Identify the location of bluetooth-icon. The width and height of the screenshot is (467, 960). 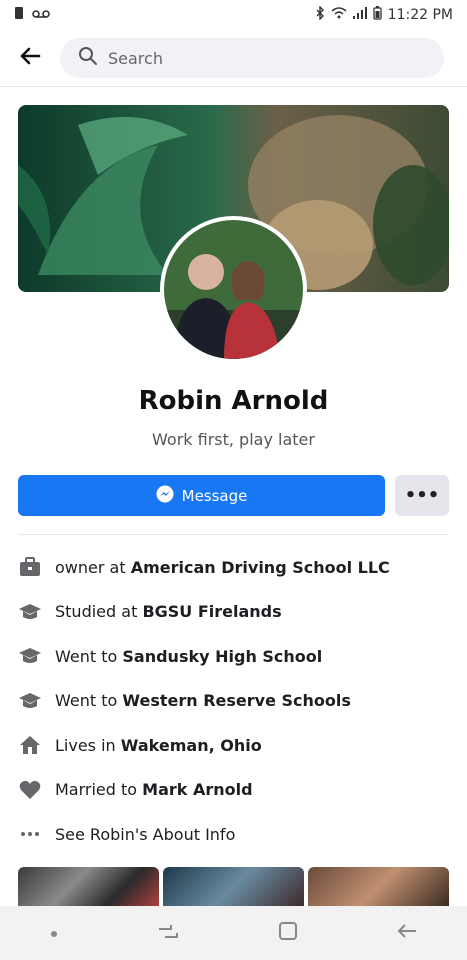
(320, 14).